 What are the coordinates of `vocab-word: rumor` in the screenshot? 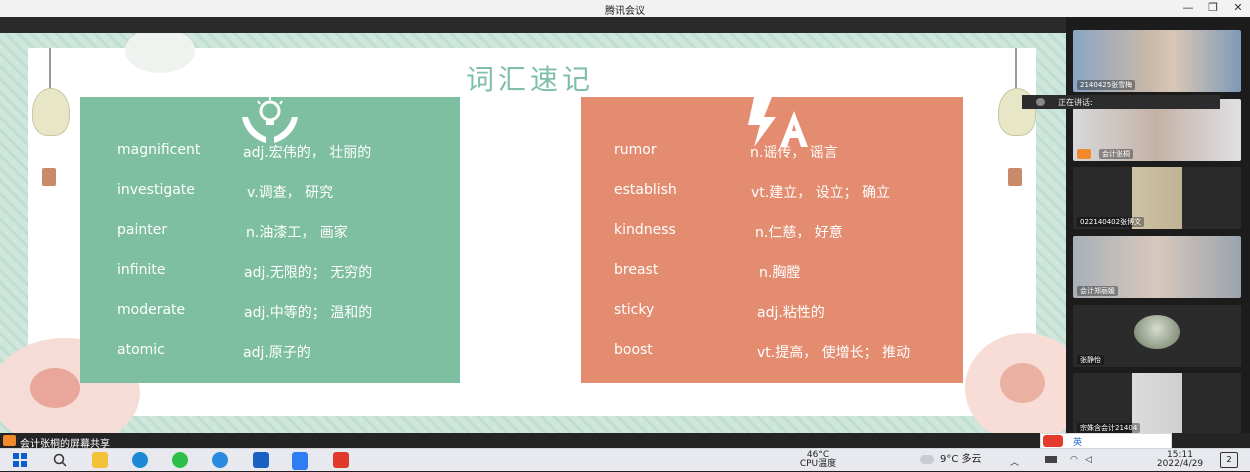 It's located at (635, 150).